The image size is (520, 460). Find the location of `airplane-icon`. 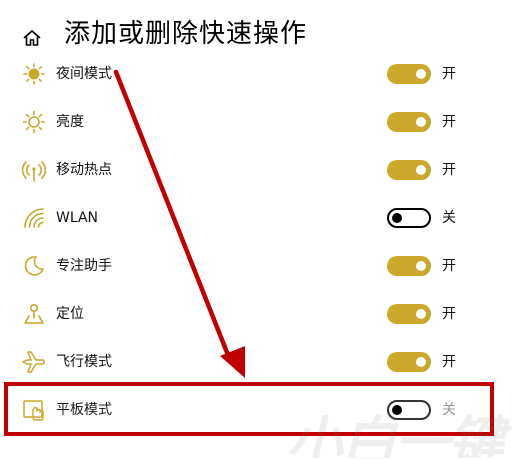

airplane-icon is located at coordinates (34, 362).